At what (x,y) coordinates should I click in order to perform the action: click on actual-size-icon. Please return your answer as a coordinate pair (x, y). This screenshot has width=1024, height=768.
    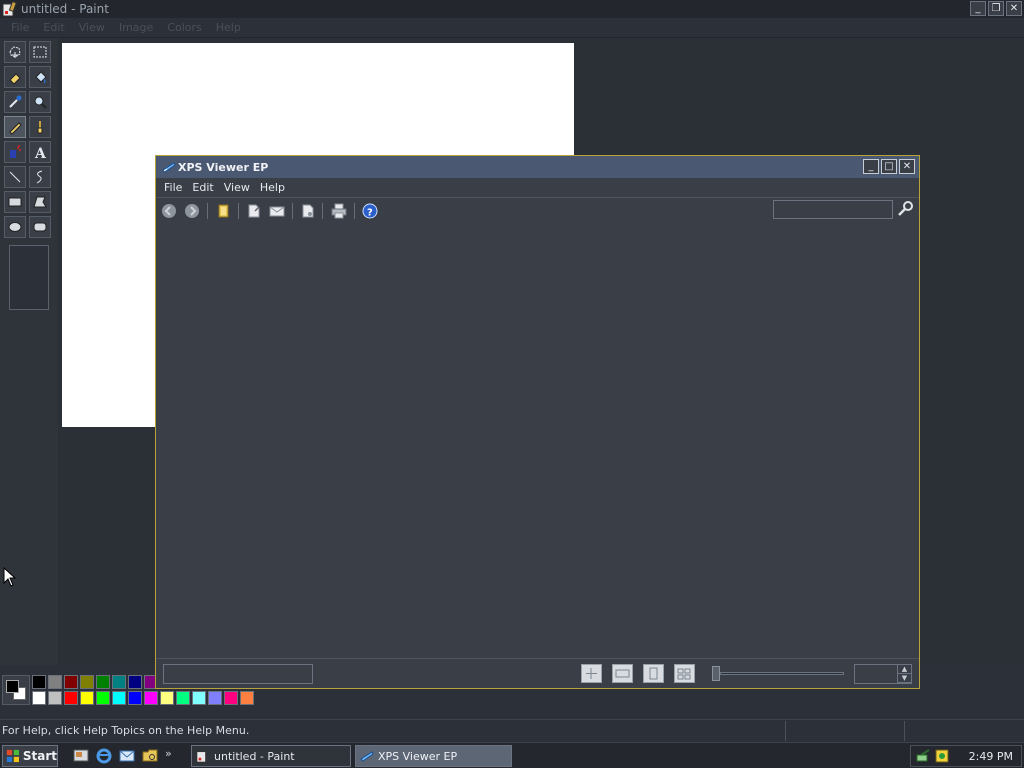
    Looking at the image, I should click on (591, 673).